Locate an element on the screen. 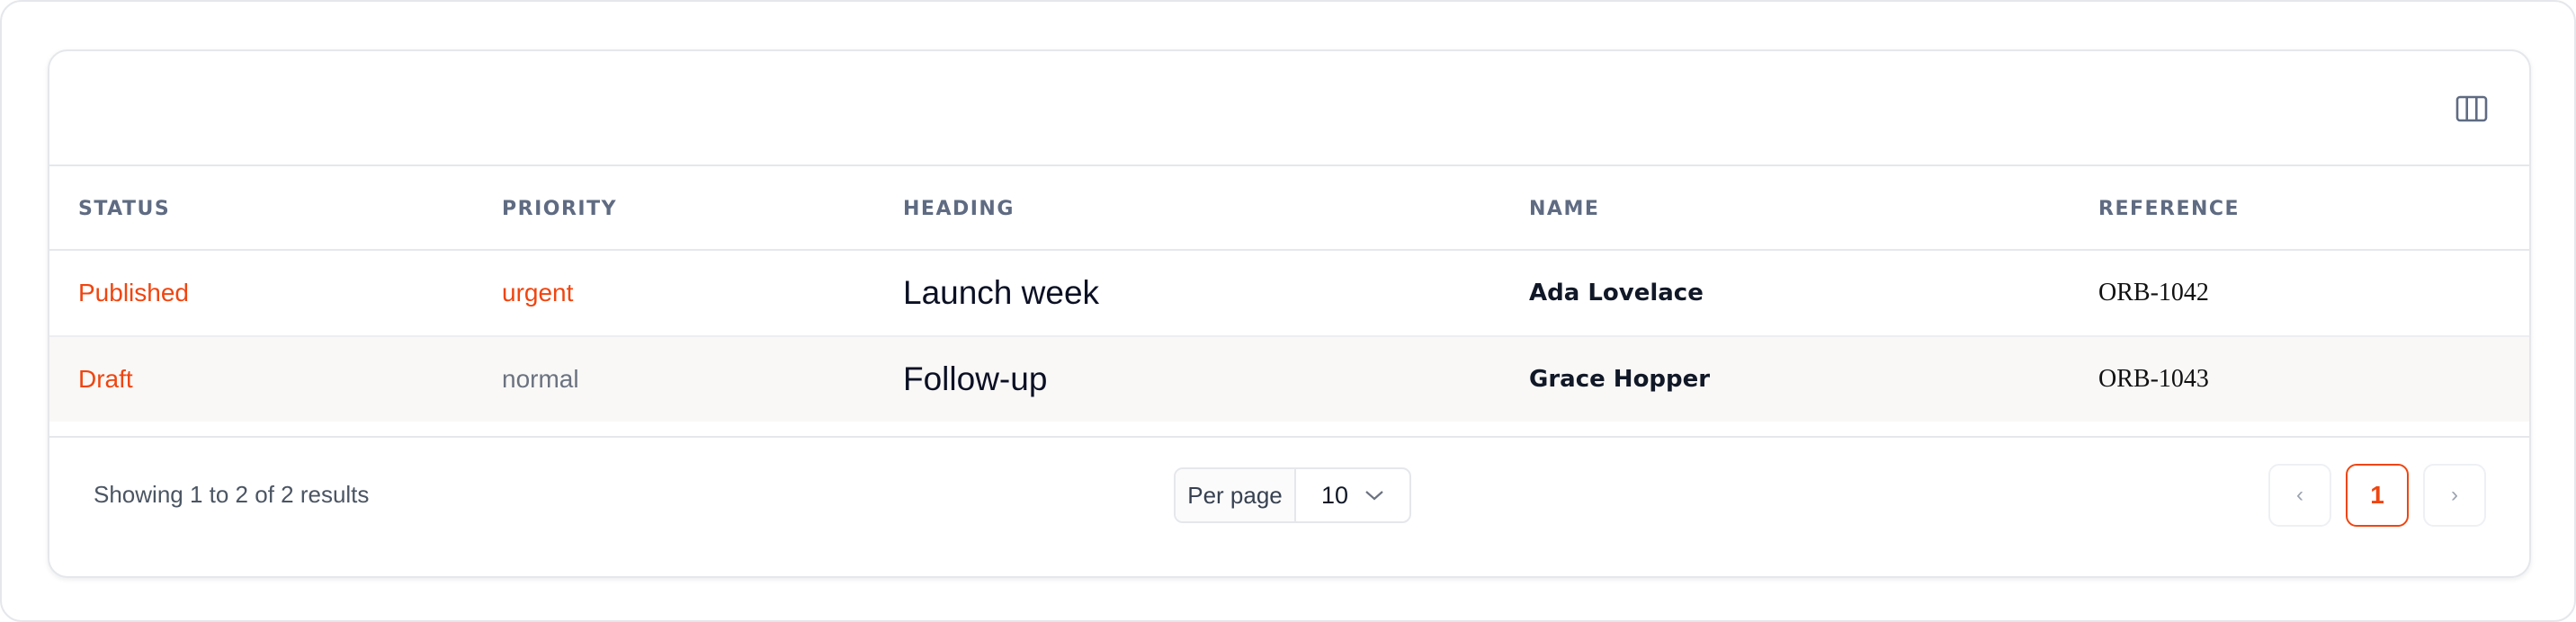 The width and height of the screenshot is (2576, 622). status-cell: Published is located at coordinates (133, 293).